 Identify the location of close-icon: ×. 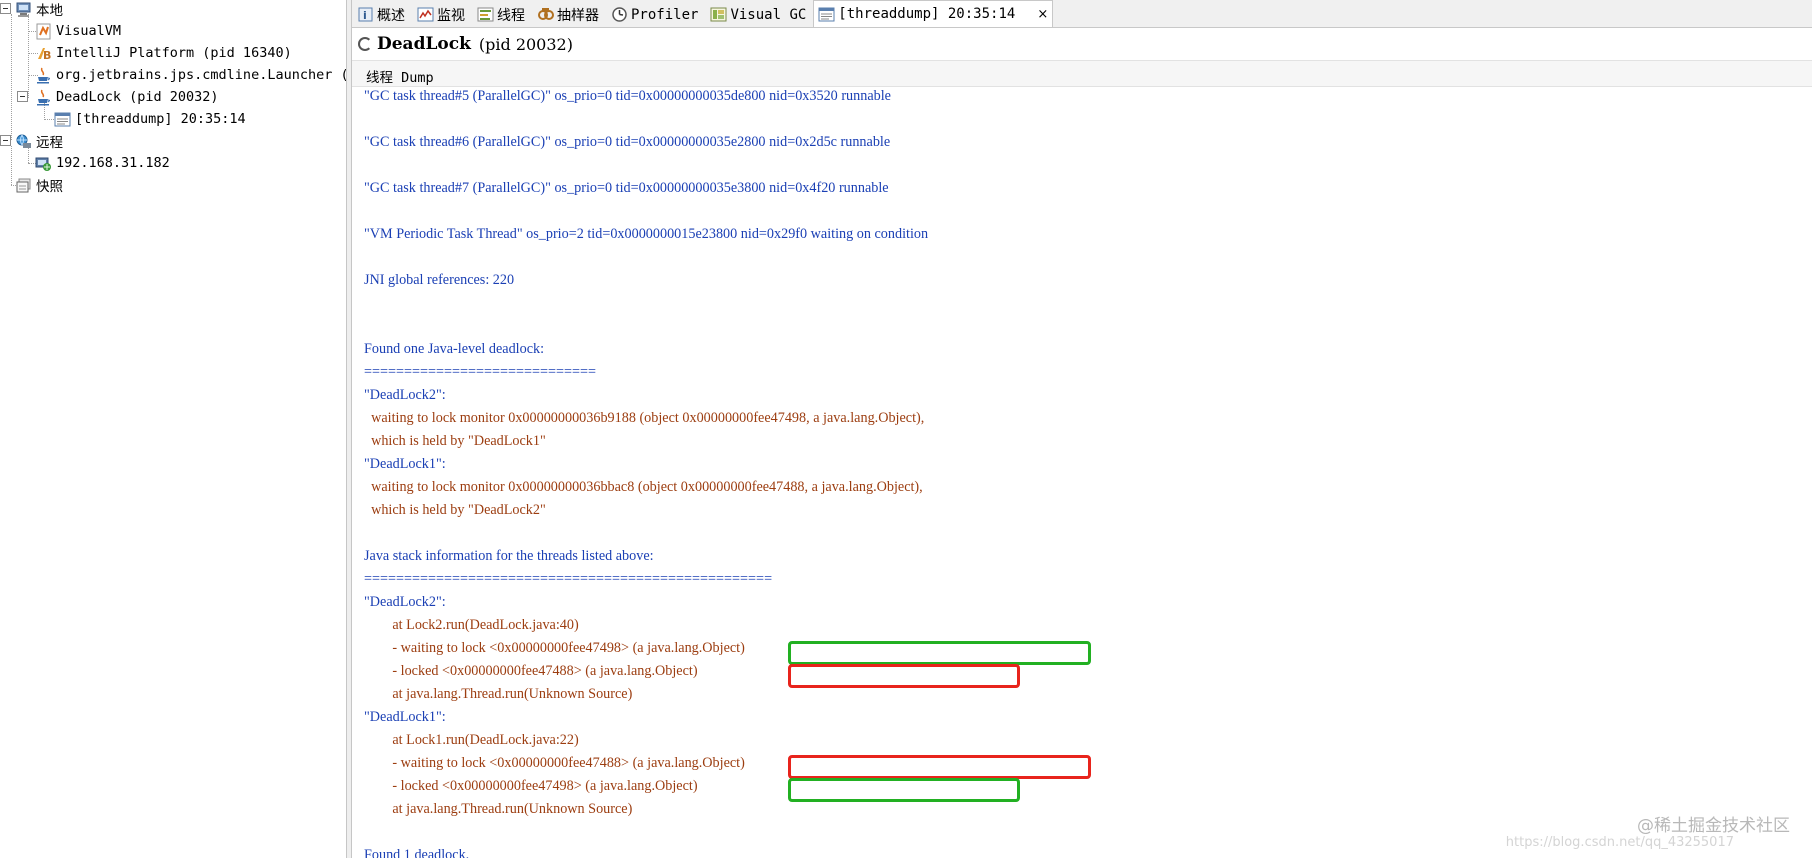
(1042, 14).